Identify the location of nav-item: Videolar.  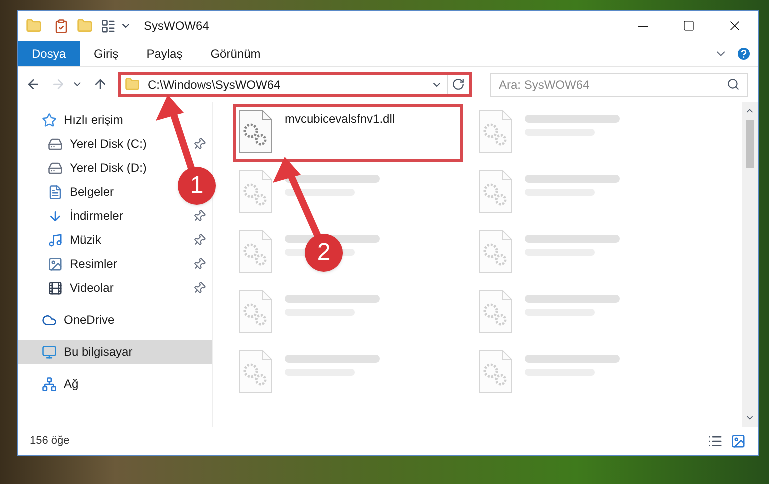
(70, 288).